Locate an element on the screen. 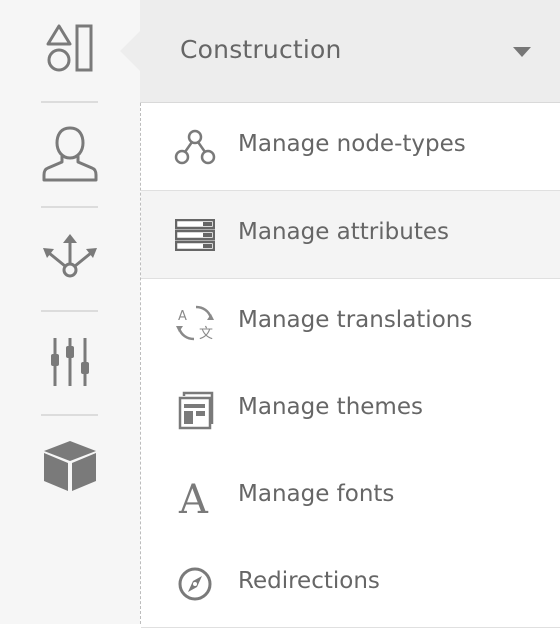 The image size is (560, 628). translations-icon: A 文 is located at coordinates (195, 323).